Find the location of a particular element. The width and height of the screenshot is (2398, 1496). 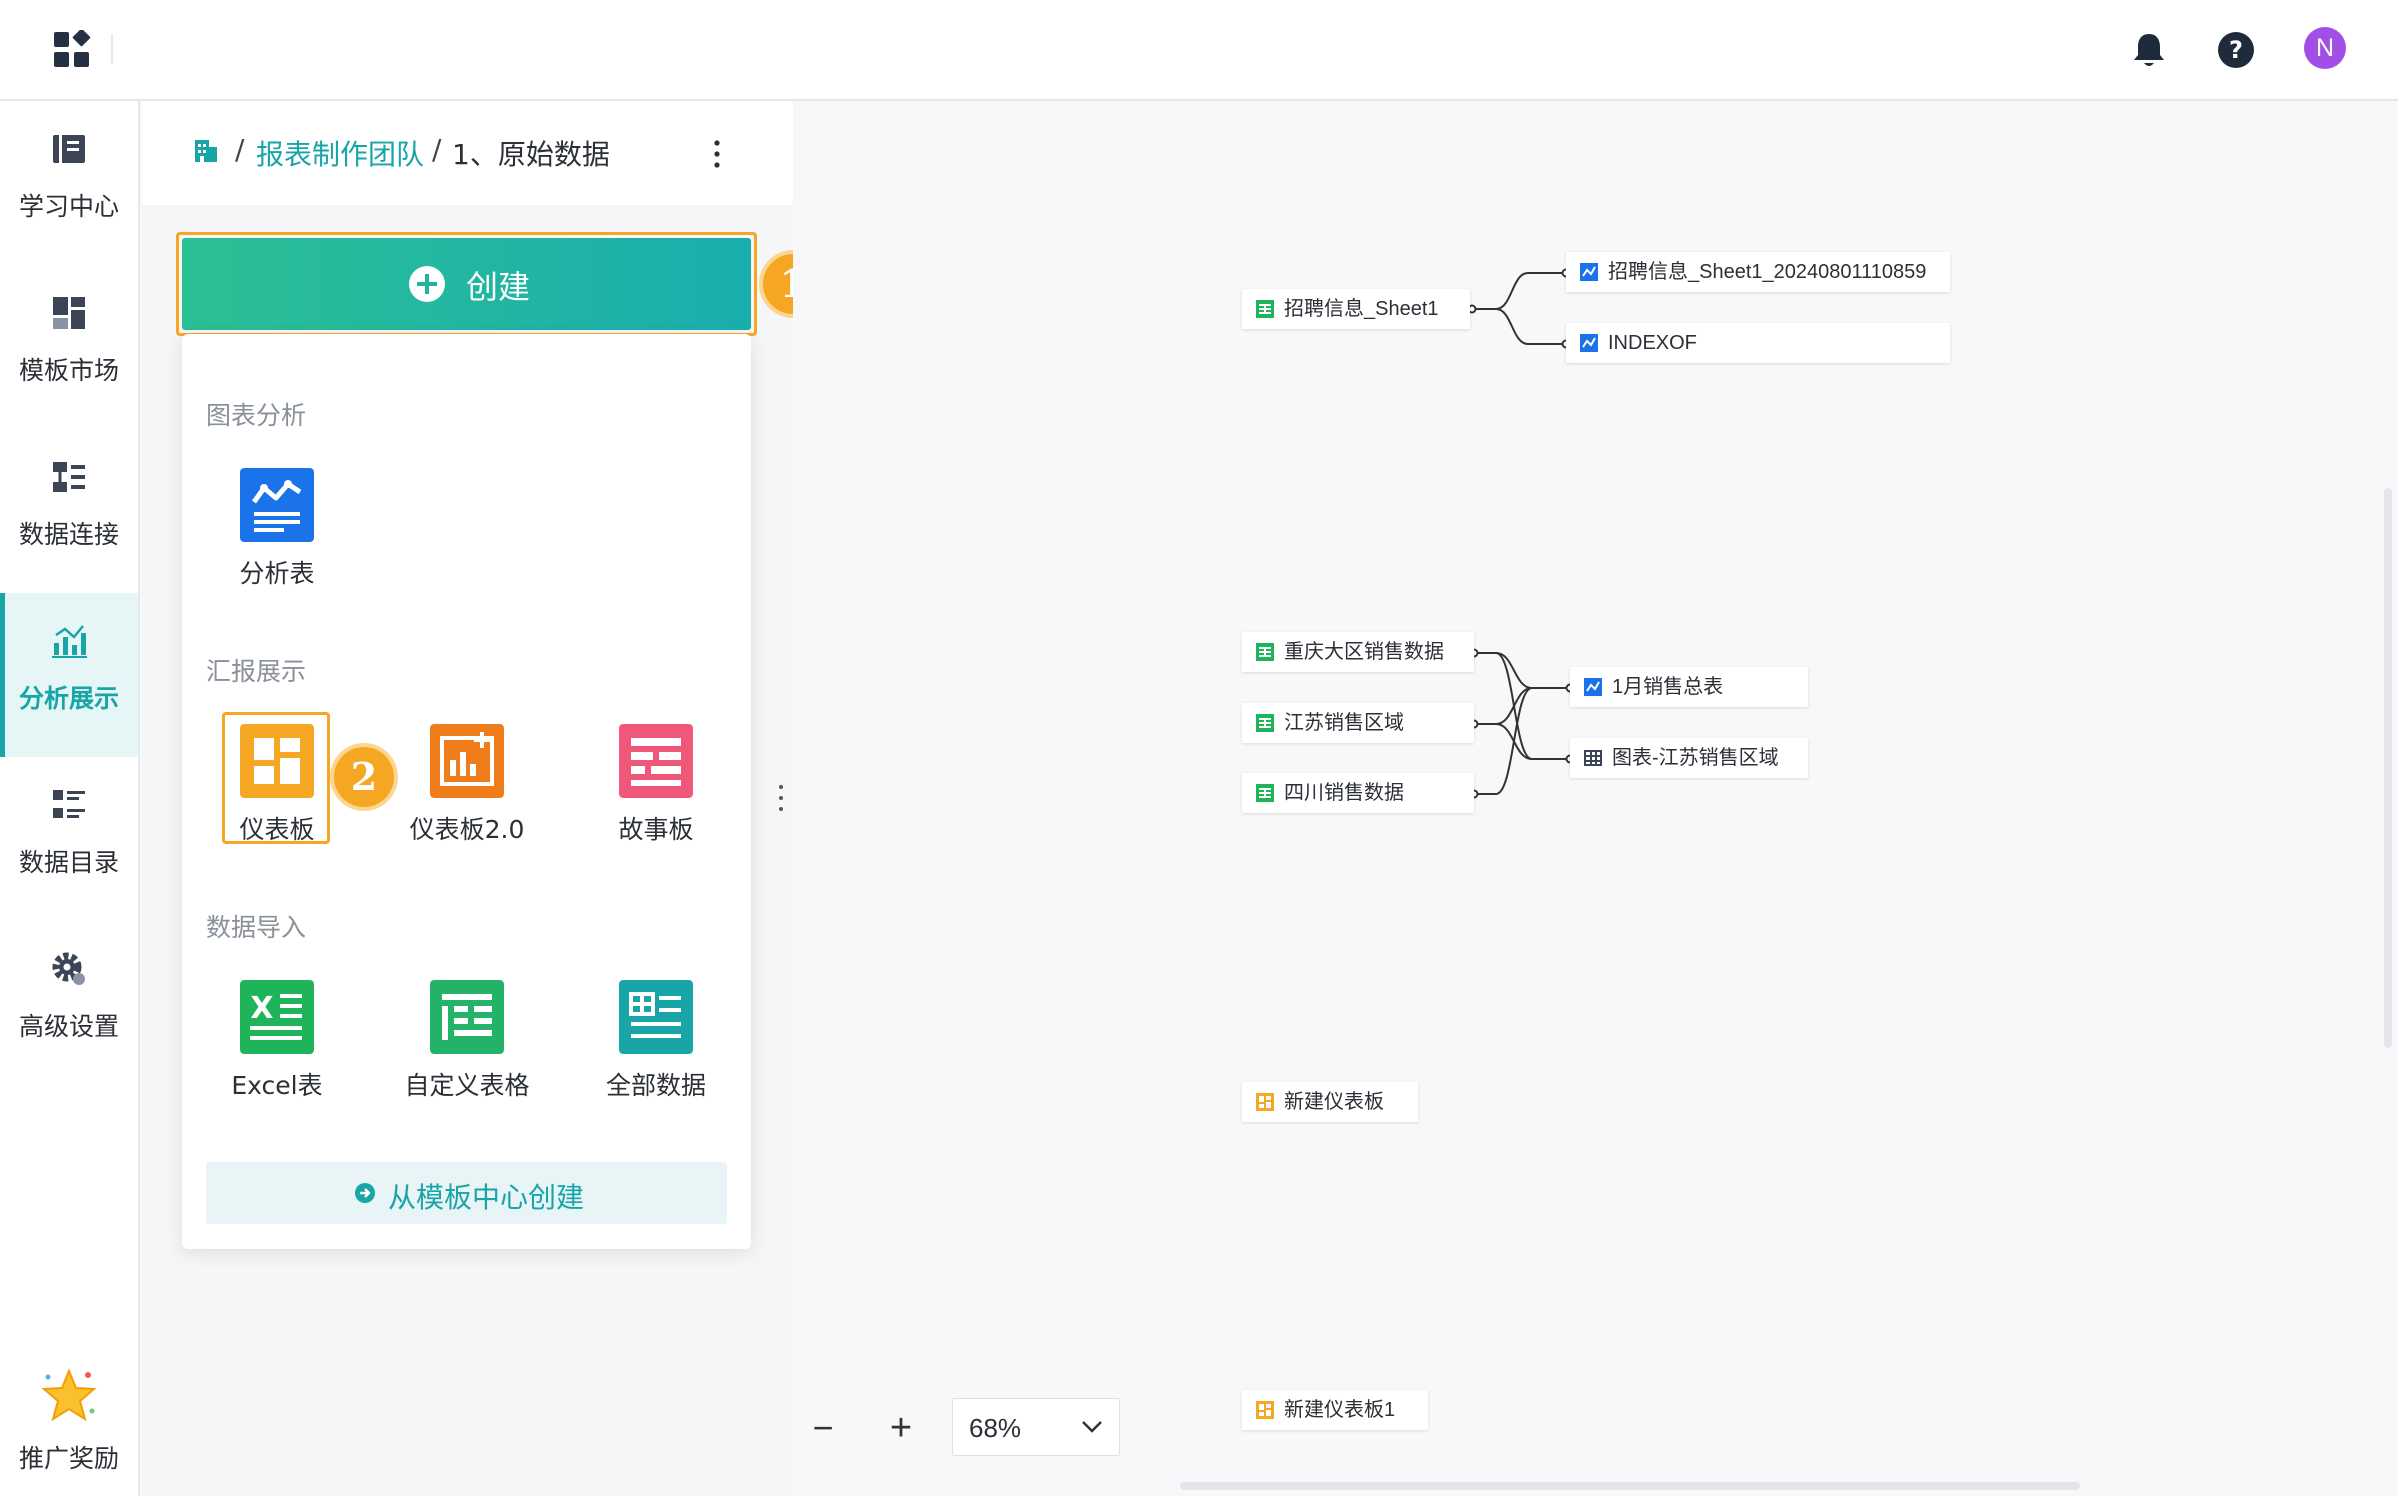

lineage-node-new-dashboard-1: 新建仪表板1 is located at coordinates (1335, 1410).